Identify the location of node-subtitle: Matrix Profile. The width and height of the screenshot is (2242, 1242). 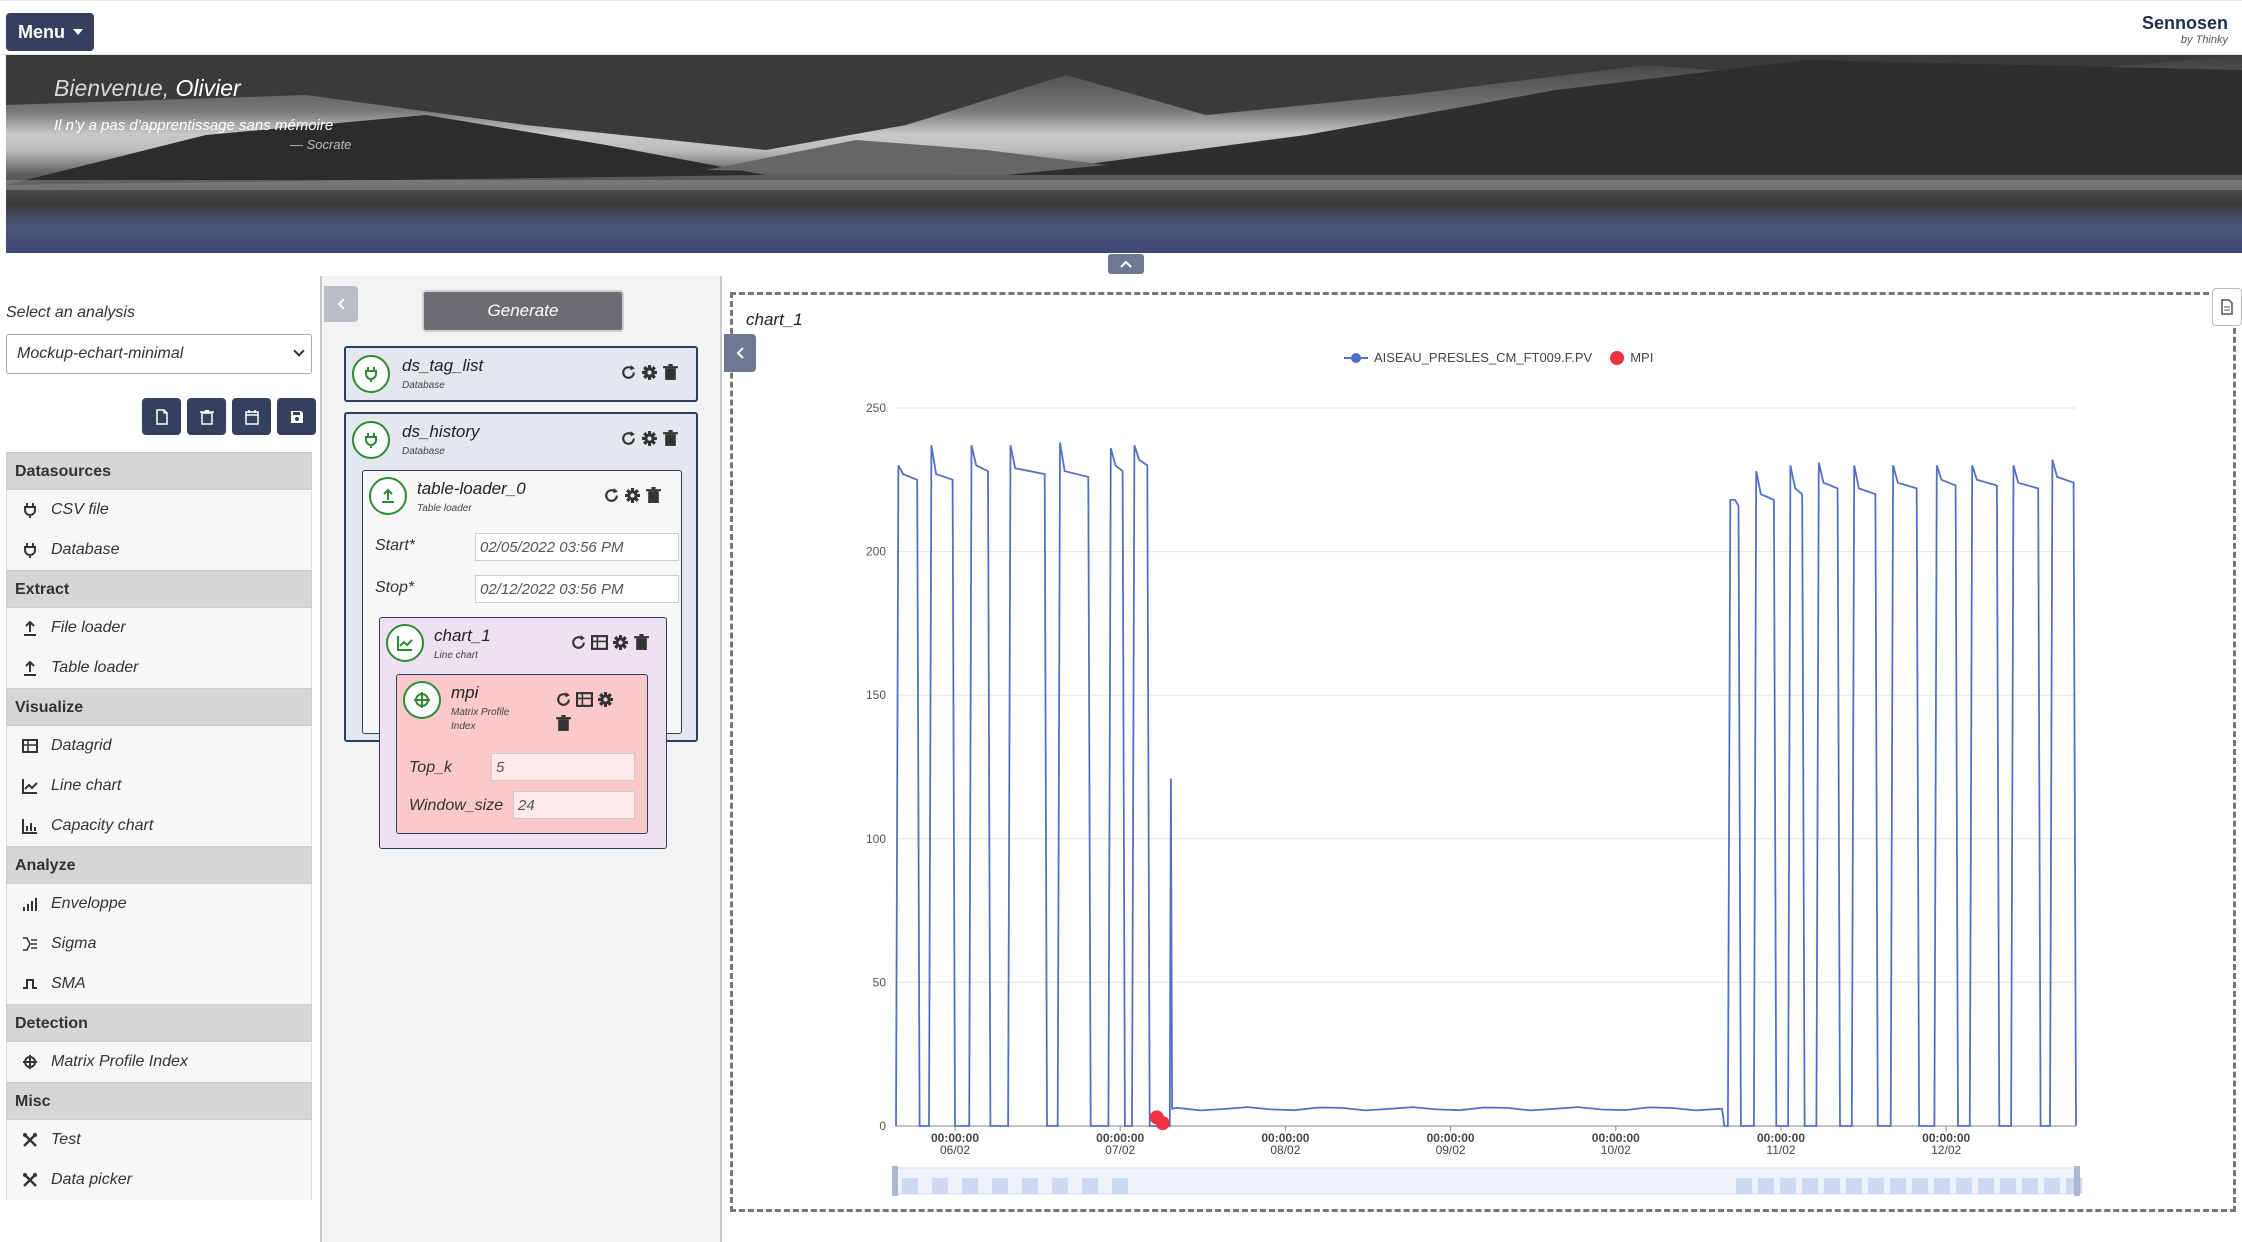
(480, 712).